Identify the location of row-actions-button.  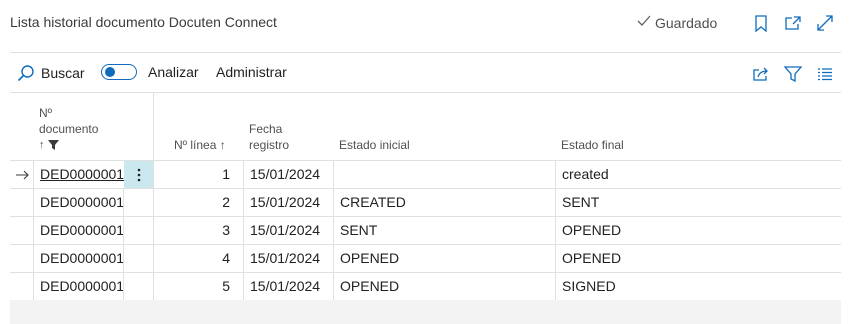
(138, 174).